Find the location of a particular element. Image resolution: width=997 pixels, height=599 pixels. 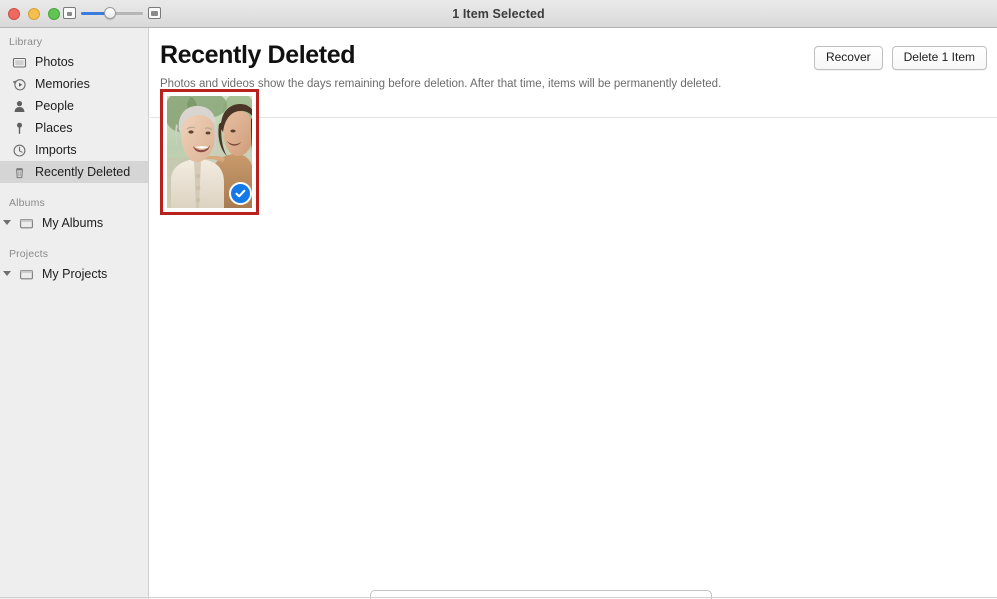

sidebar-item-label: People is located at coordinates (54, 106).